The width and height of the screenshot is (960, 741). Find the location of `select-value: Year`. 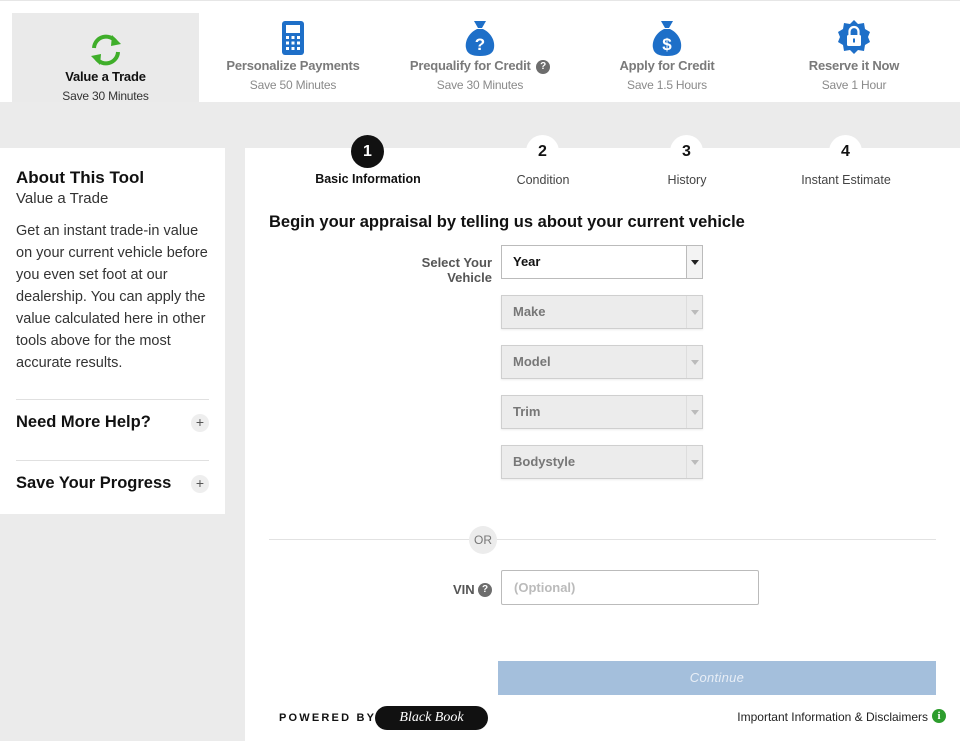

select-value: Year is located at coordinates (527, 261).